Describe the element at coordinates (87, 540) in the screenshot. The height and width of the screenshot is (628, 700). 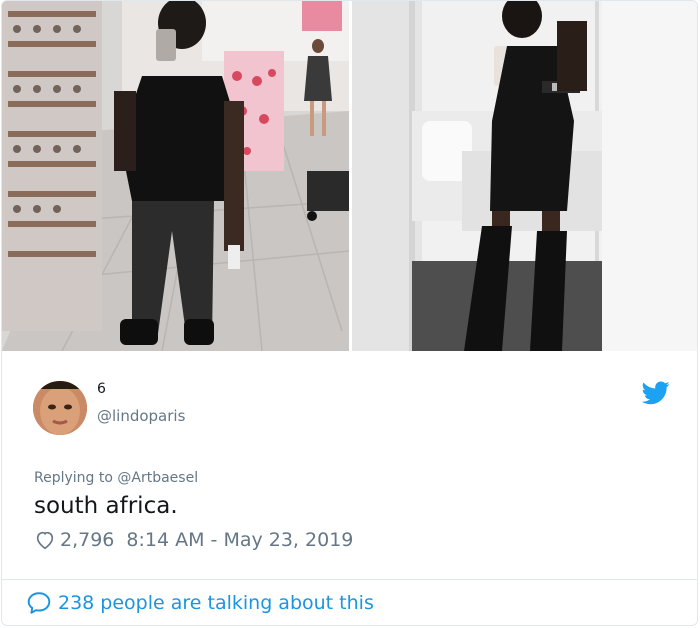
I see `like-count: 2,796` at that location.